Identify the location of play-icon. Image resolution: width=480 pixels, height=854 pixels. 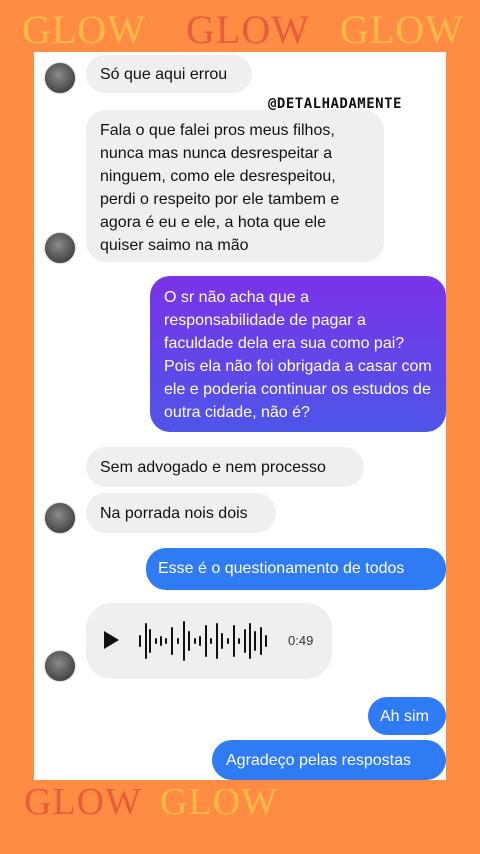
(111, 640).